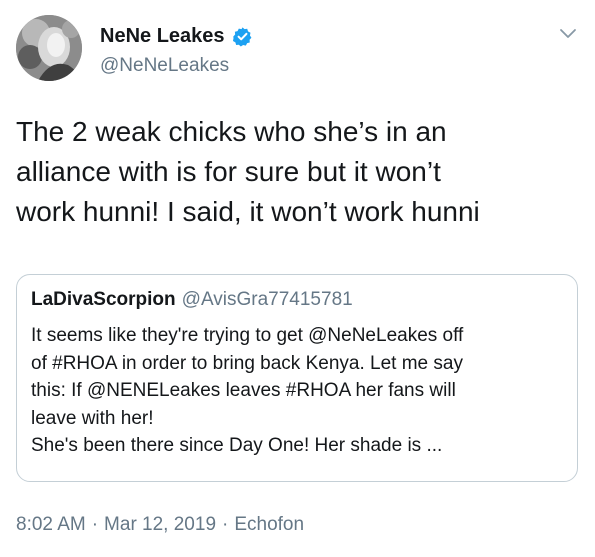  Describe the element at coordinates (51, 524) in the screenshot. I see `tweet-time: 8:02 AM` at that location.